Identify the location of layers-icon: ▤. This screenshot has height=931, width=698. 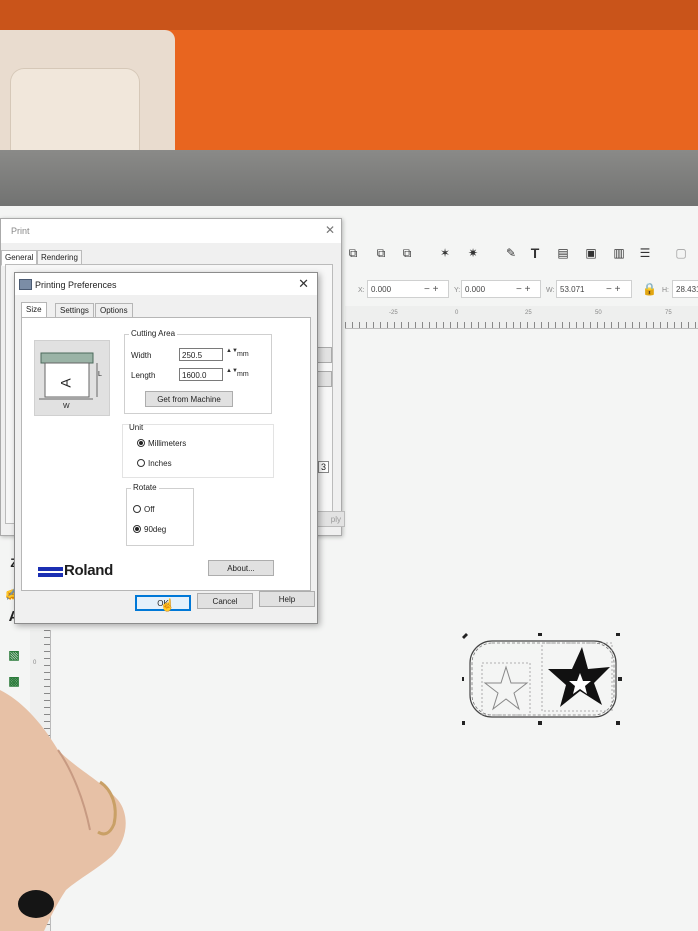
(563, 253).